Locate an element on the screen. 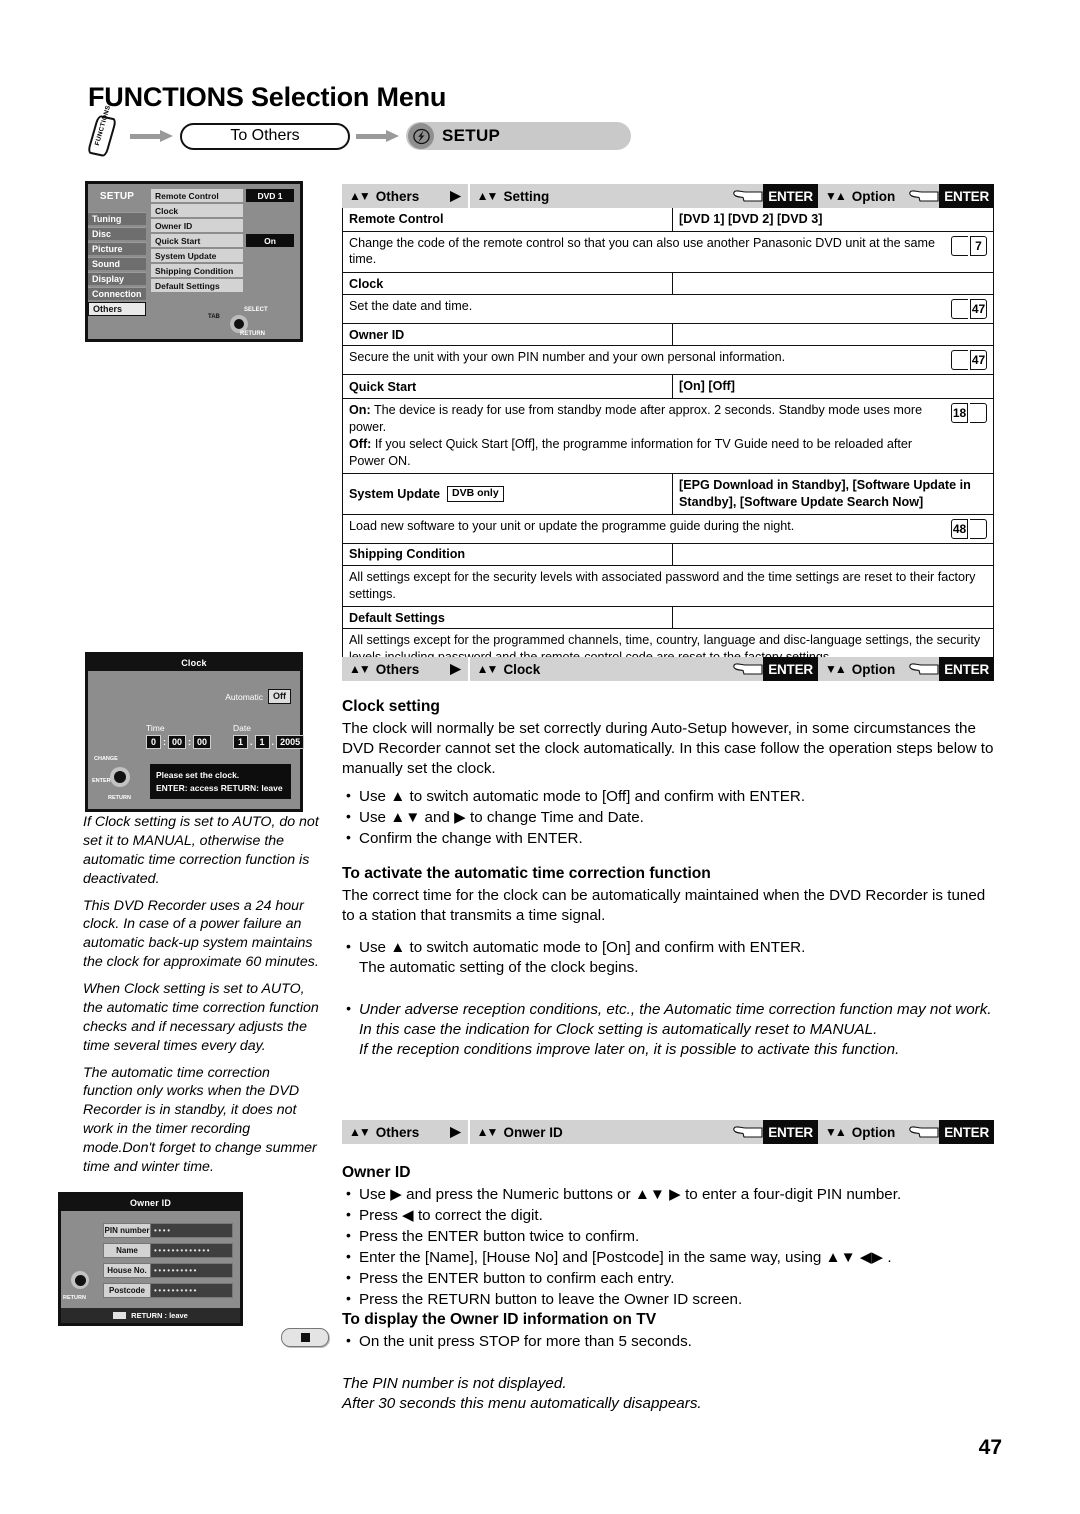  time-second-field: 00 is located at coordinates (202, 742).